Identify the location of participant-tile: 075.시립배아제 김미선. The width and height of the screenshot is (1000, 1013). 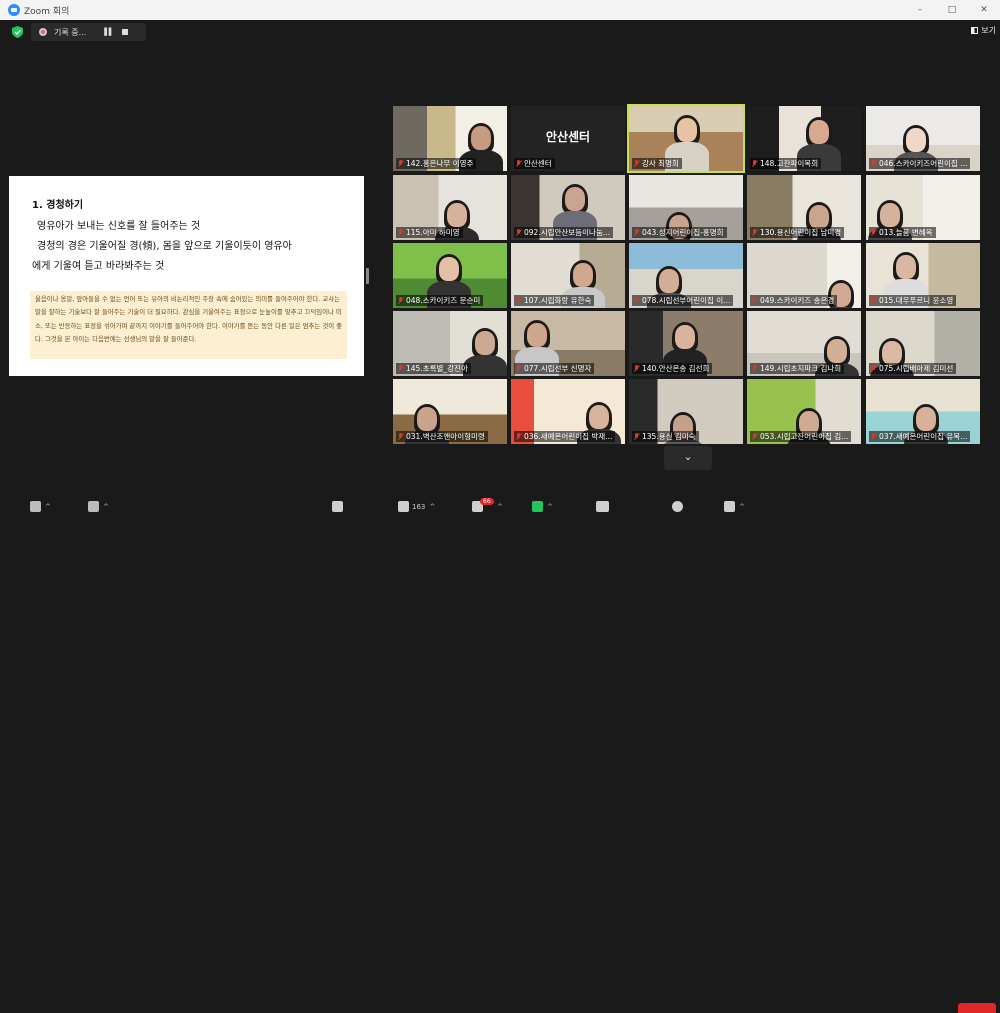
(923, 343).